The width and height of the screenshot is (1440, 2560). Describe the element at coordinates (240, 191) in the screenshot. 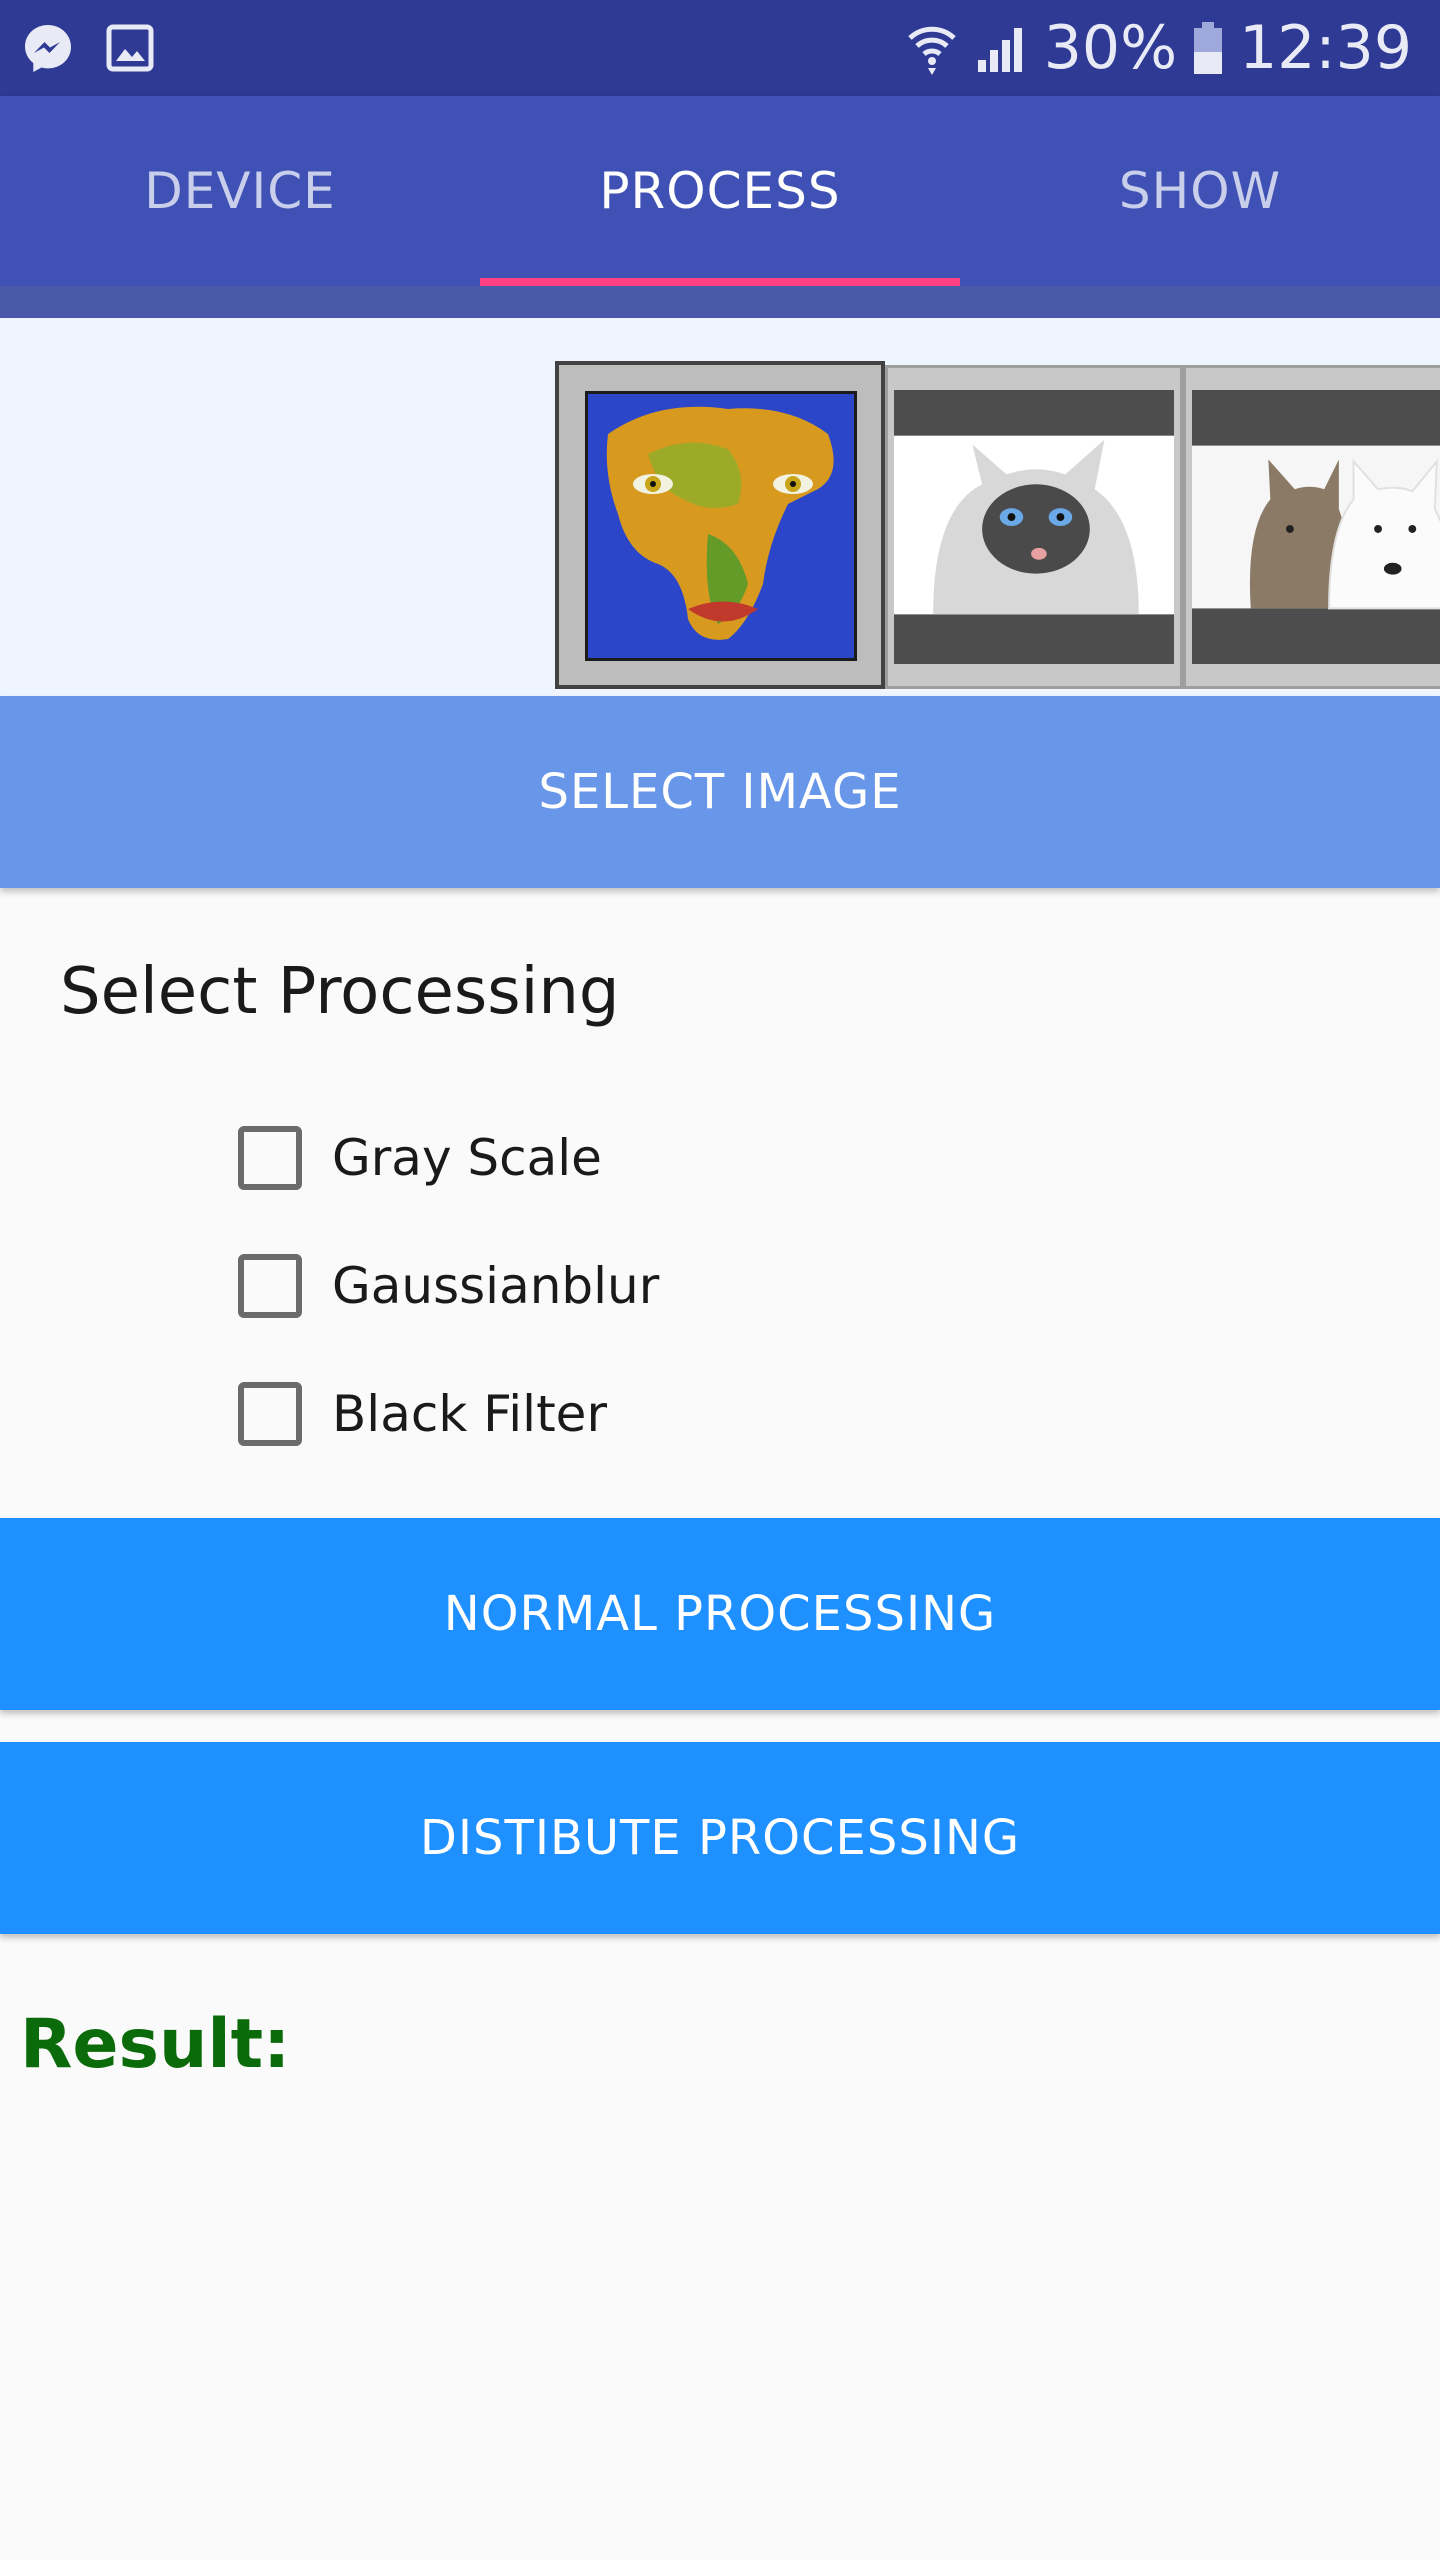

I see `tab-device: DEVICE` at that location.